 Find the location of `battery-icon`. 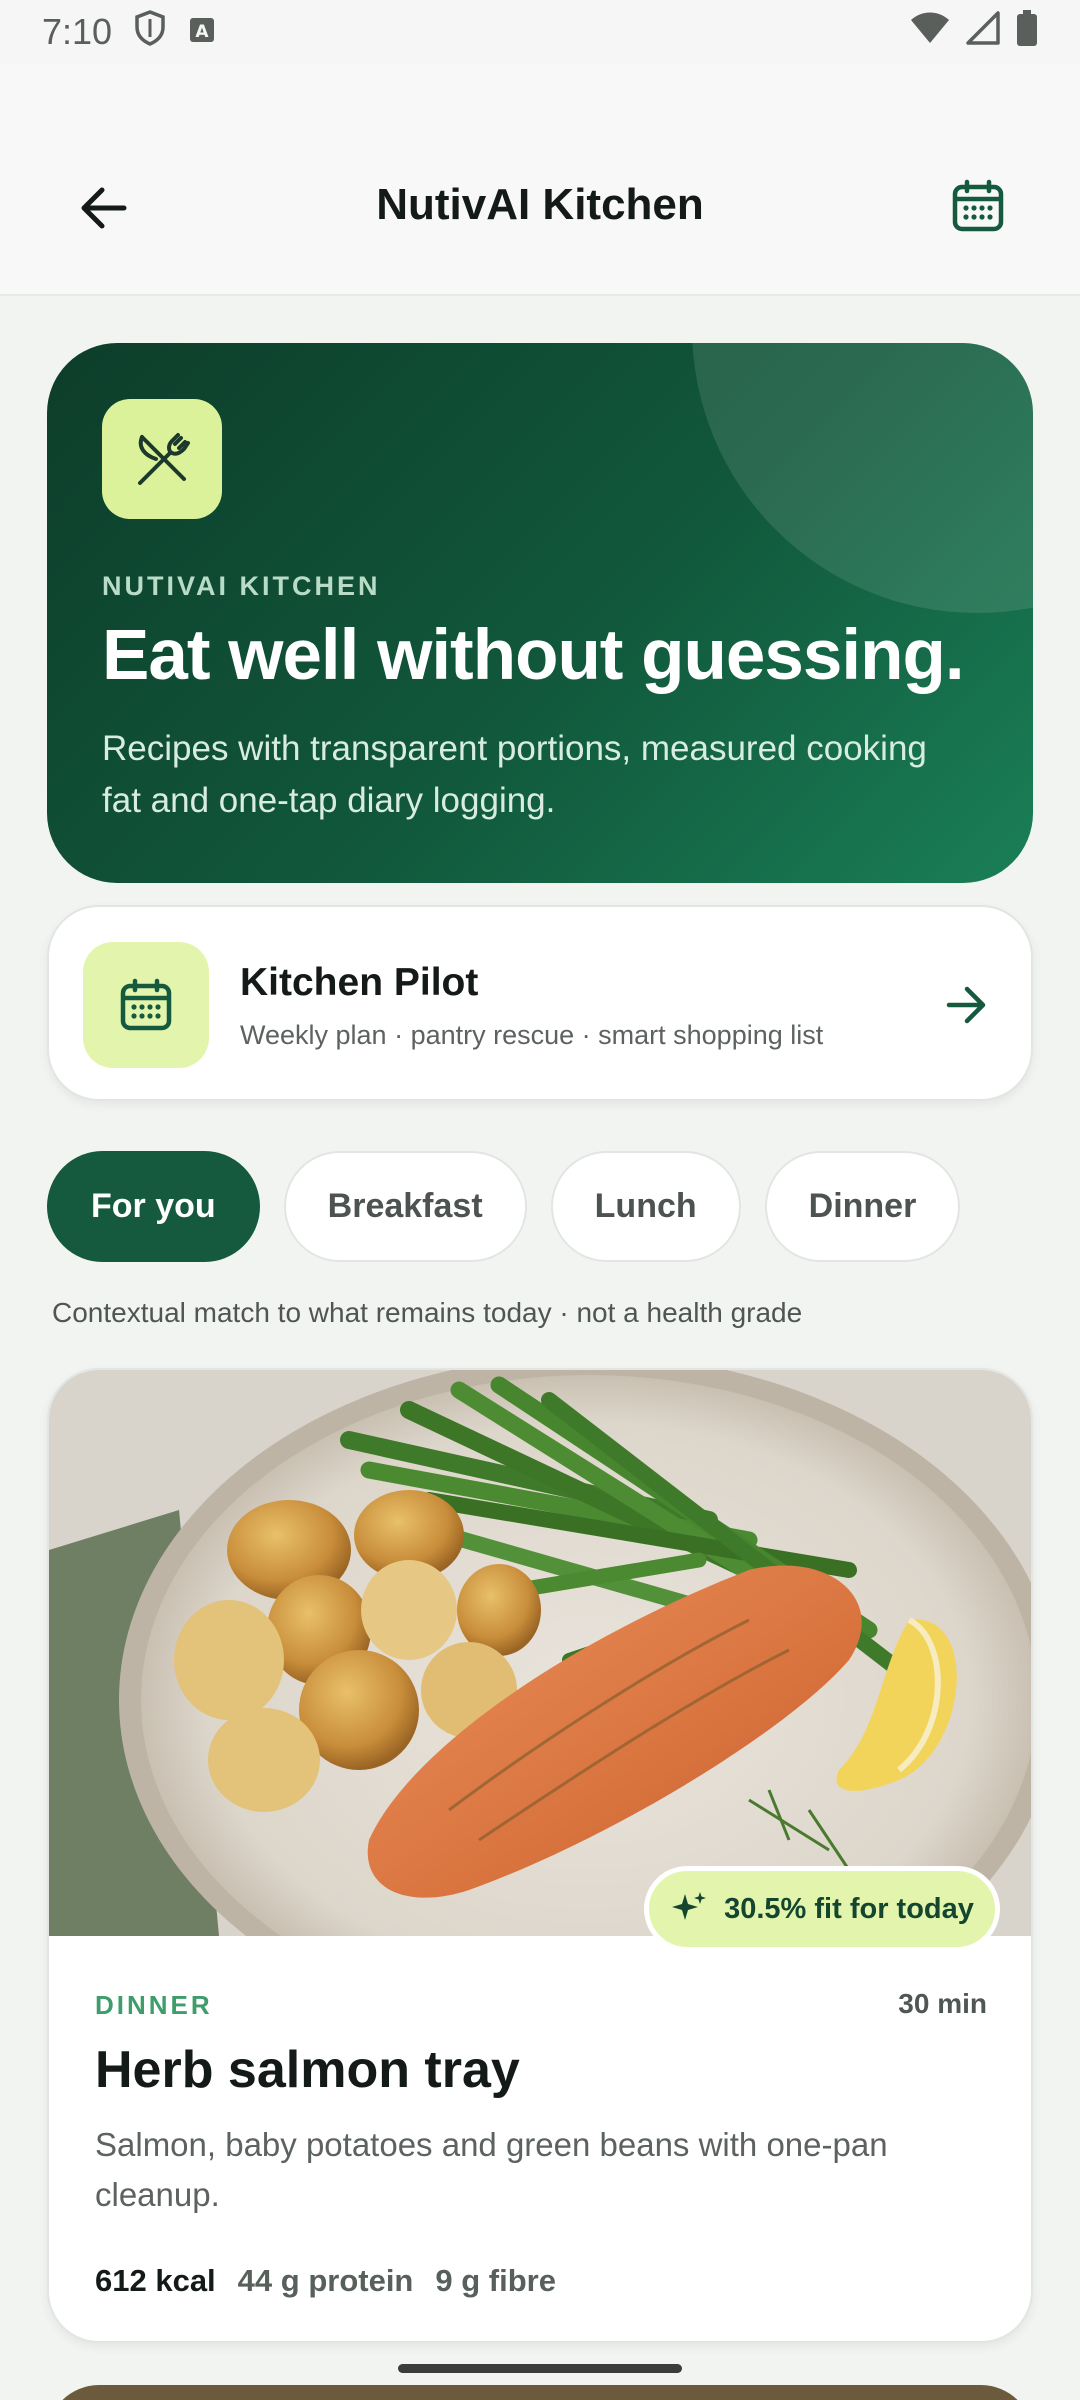

battery-icon is located at coordinates (1027, 32).